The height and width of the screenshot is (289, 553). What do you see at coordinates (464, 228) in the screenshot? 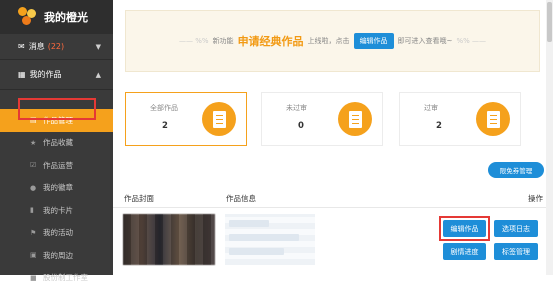
I see `edit-button-highlight` at bounding box center [464, 228].